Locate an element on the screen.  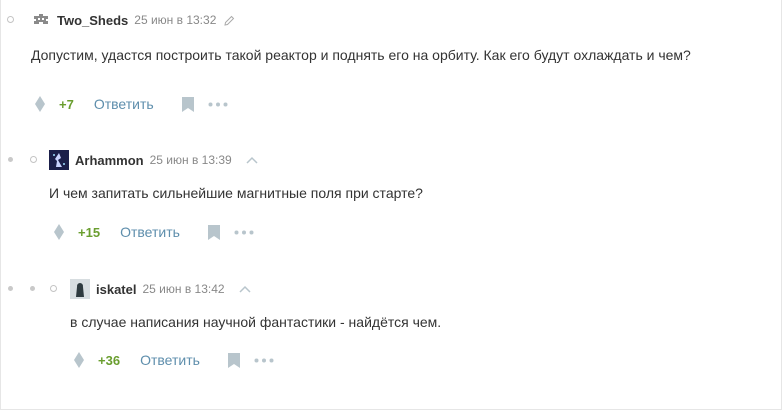
comment-time: 25 июн в 13:32 is located at coordinates (175, 20).